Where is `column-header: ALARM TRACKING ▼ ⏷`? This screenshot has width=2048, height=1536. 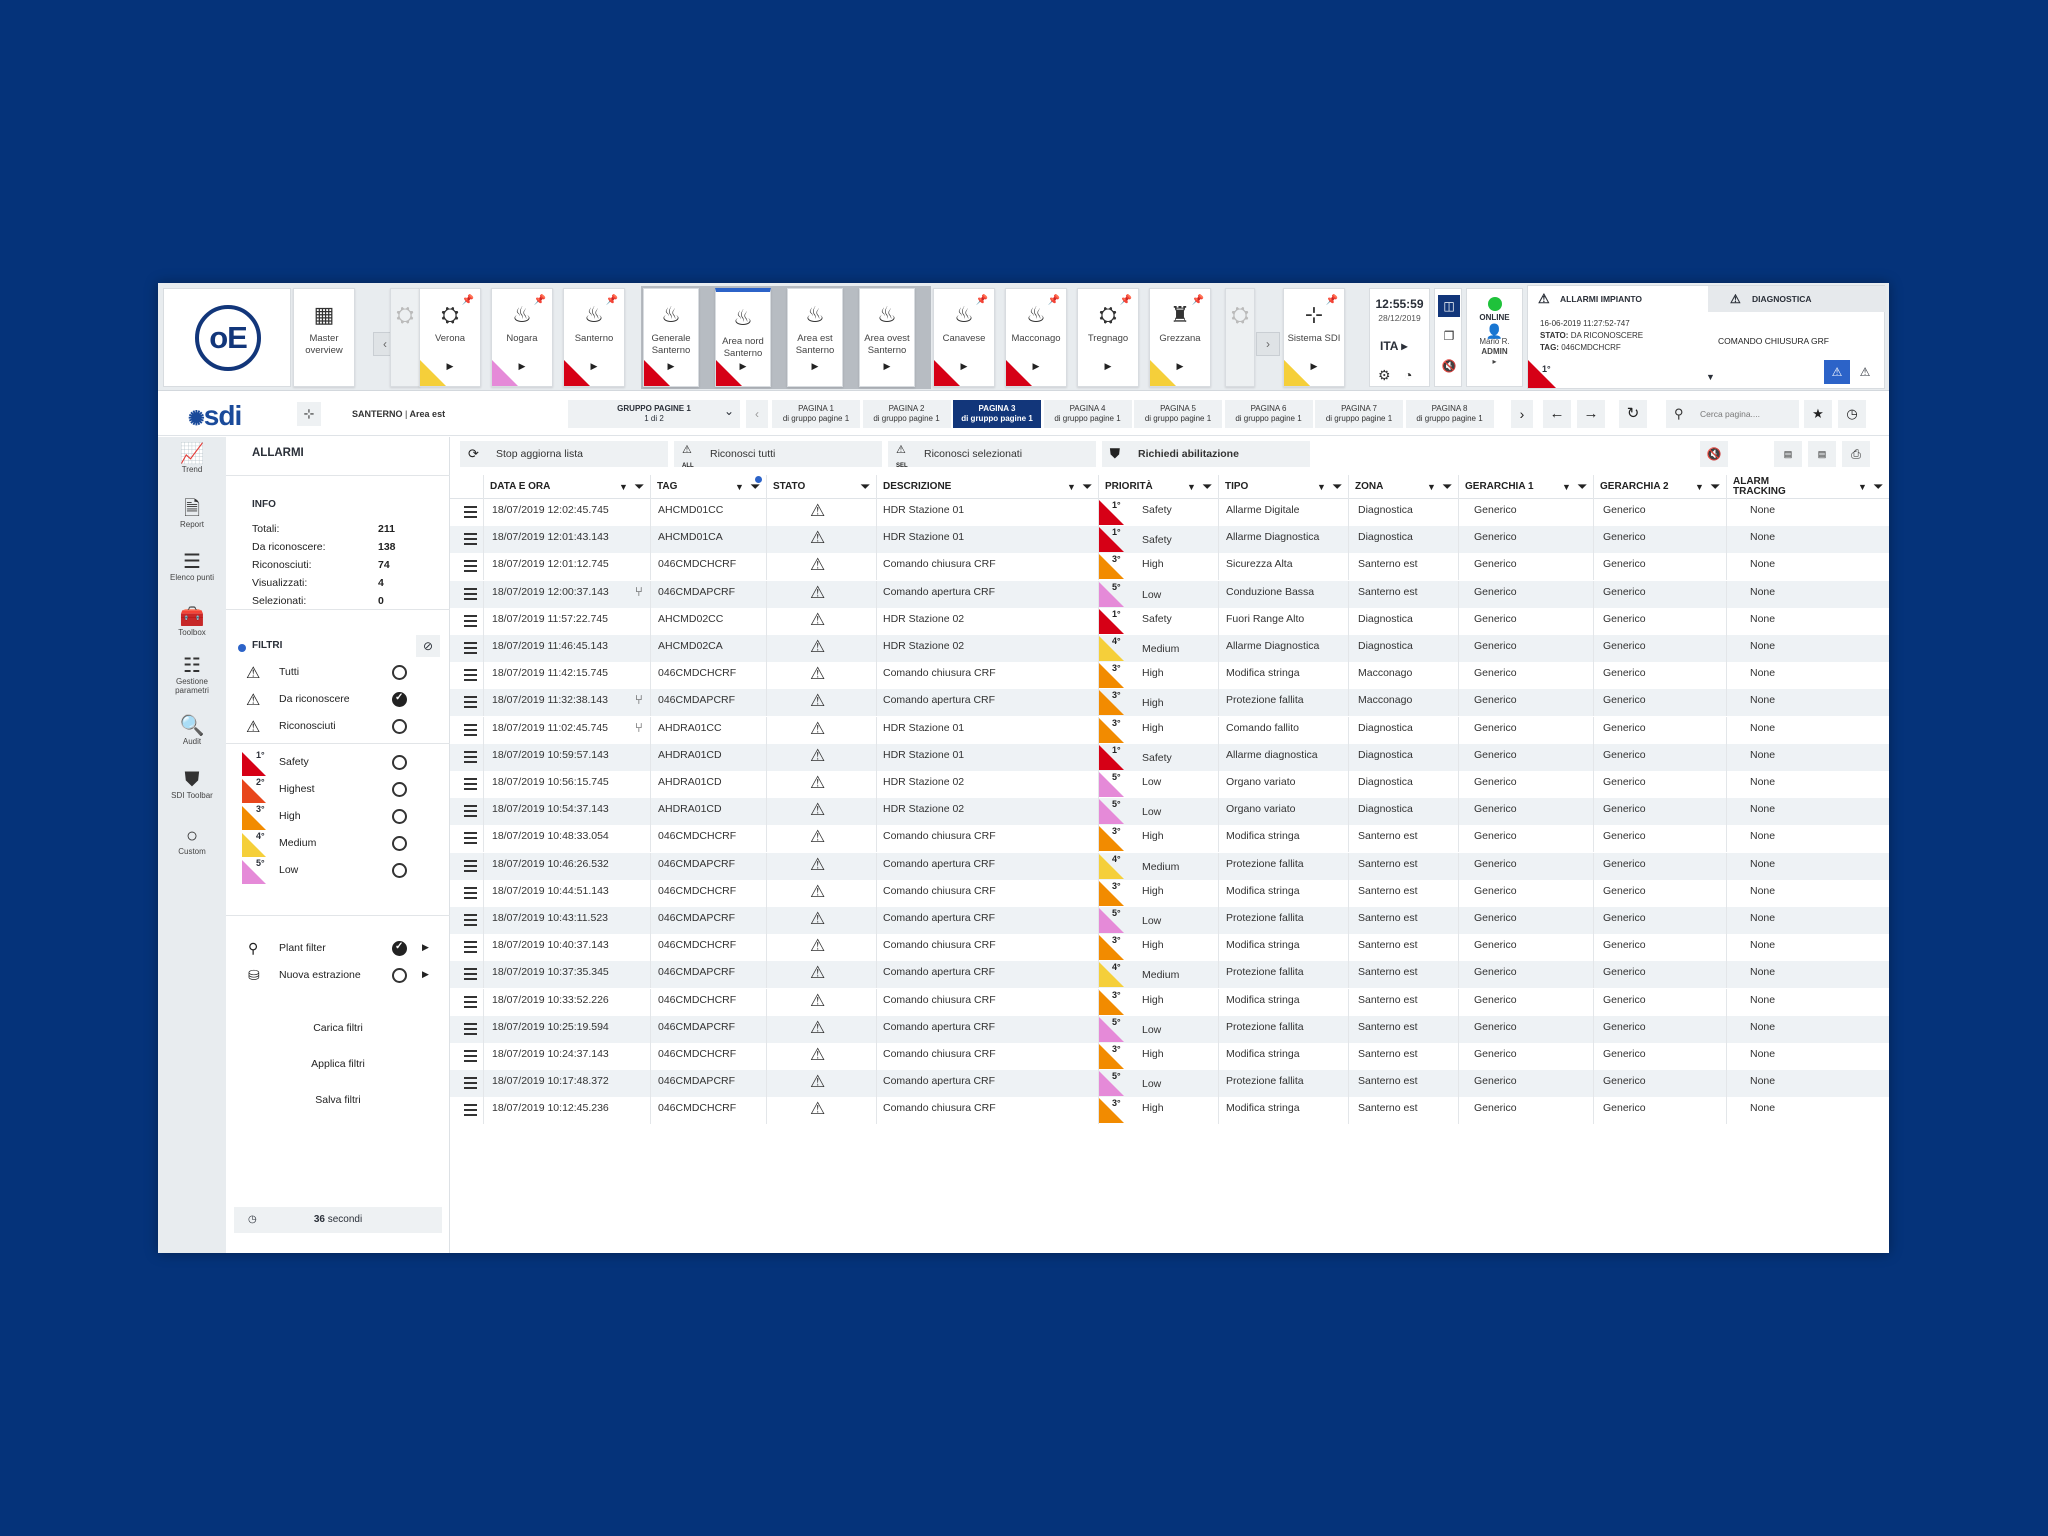 column-header: ALARM TRACKING ▼ ⏷ is located at coordinates (1807, 487).